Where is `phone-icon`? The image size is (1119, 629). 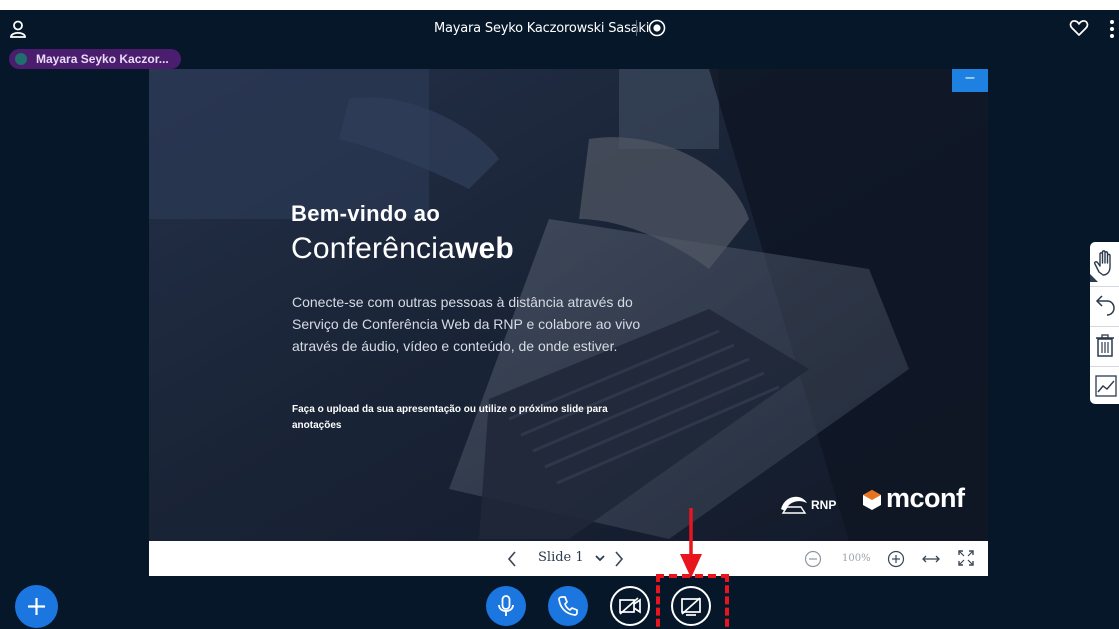
phone-icon is located at coordinates (568, 606).